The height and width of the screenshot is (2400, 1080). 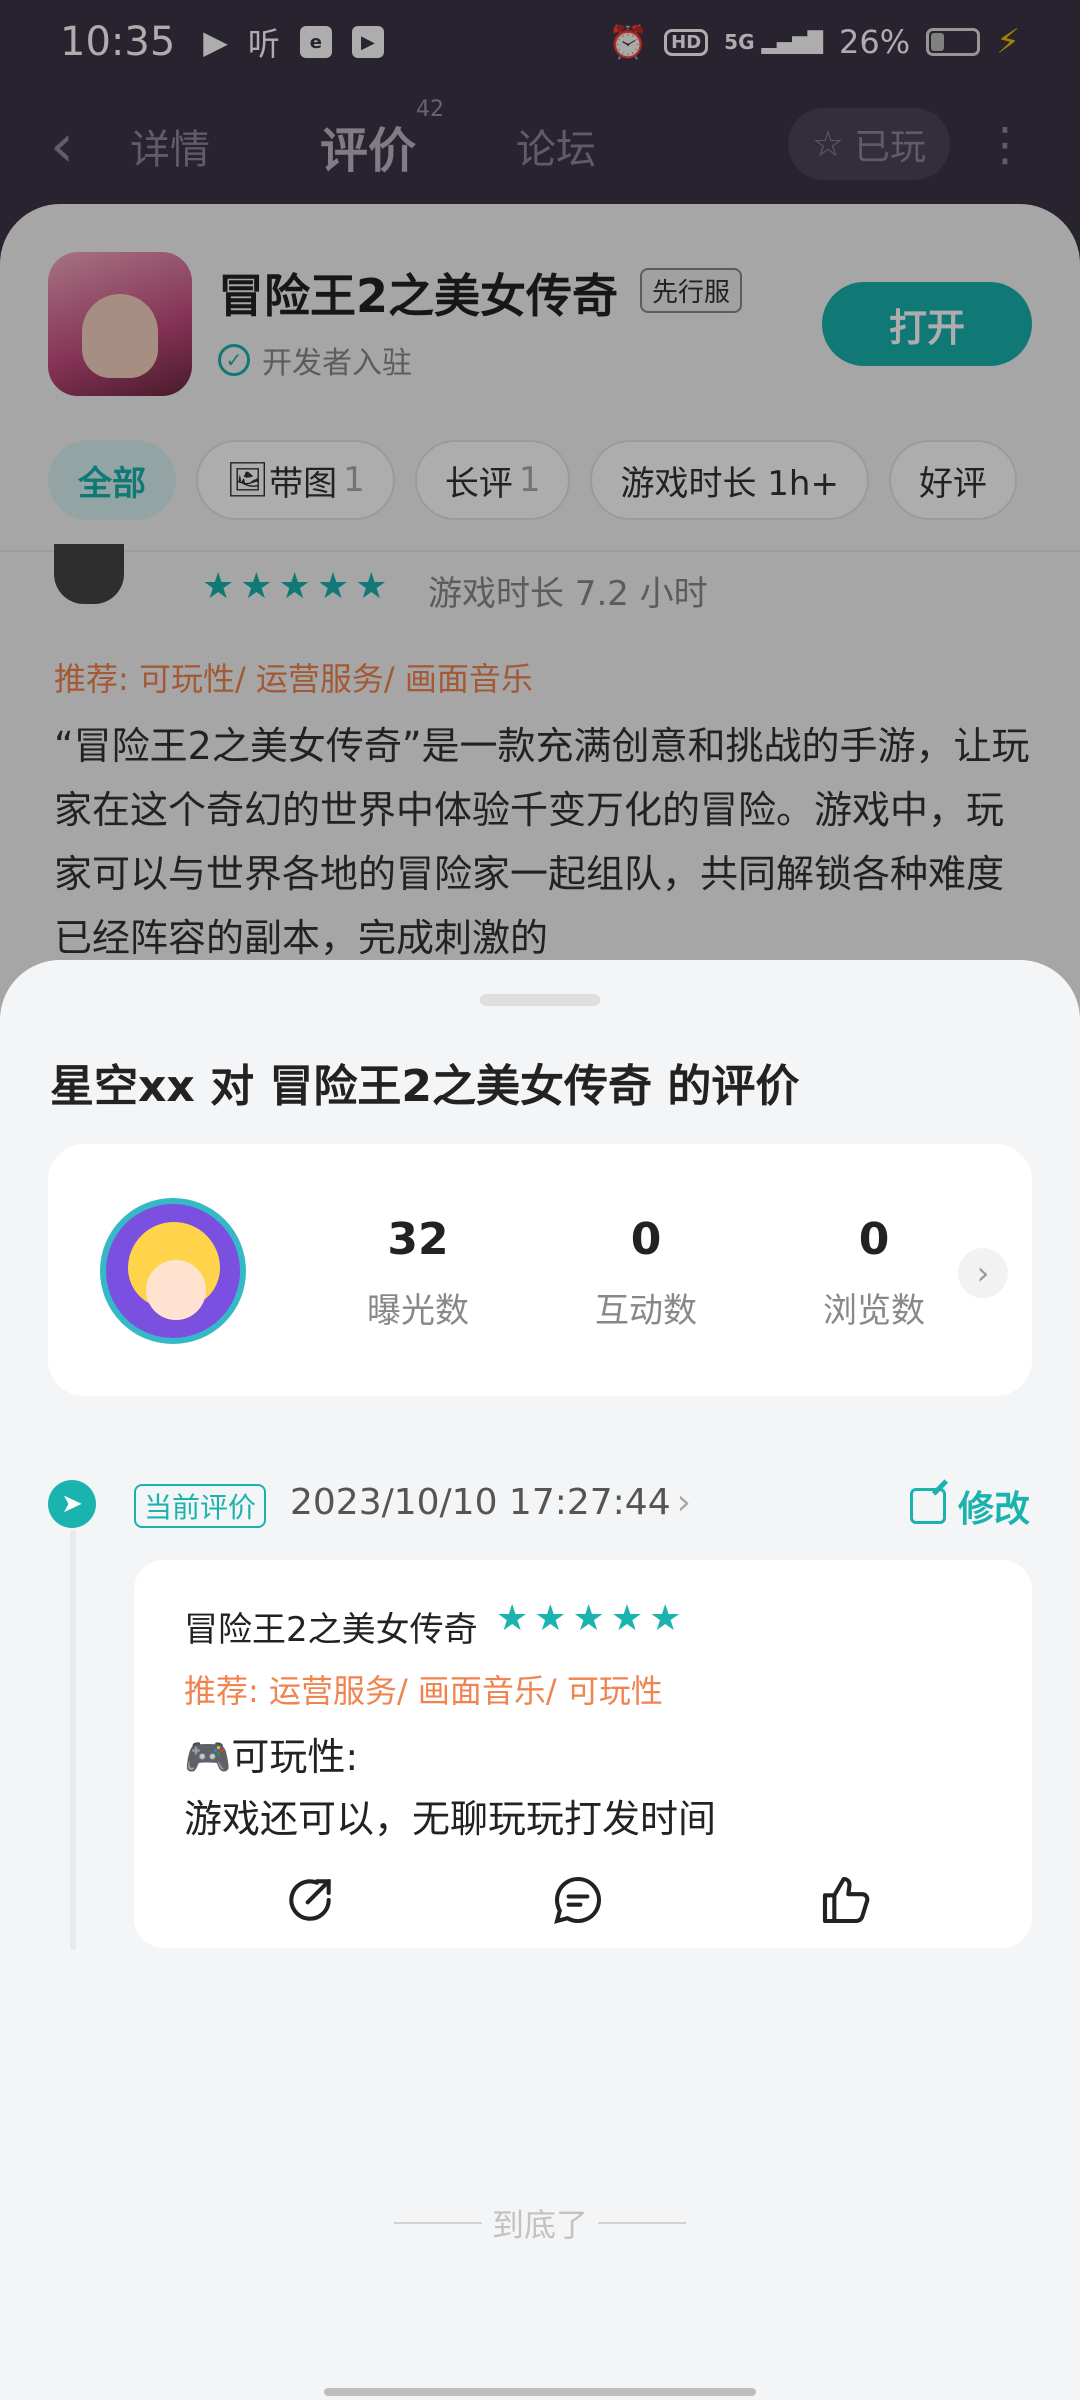 I want to click on sheet-title: 星空xx 对 冒险王2之美女传奇 的评价, so click(x=425, y=1086).